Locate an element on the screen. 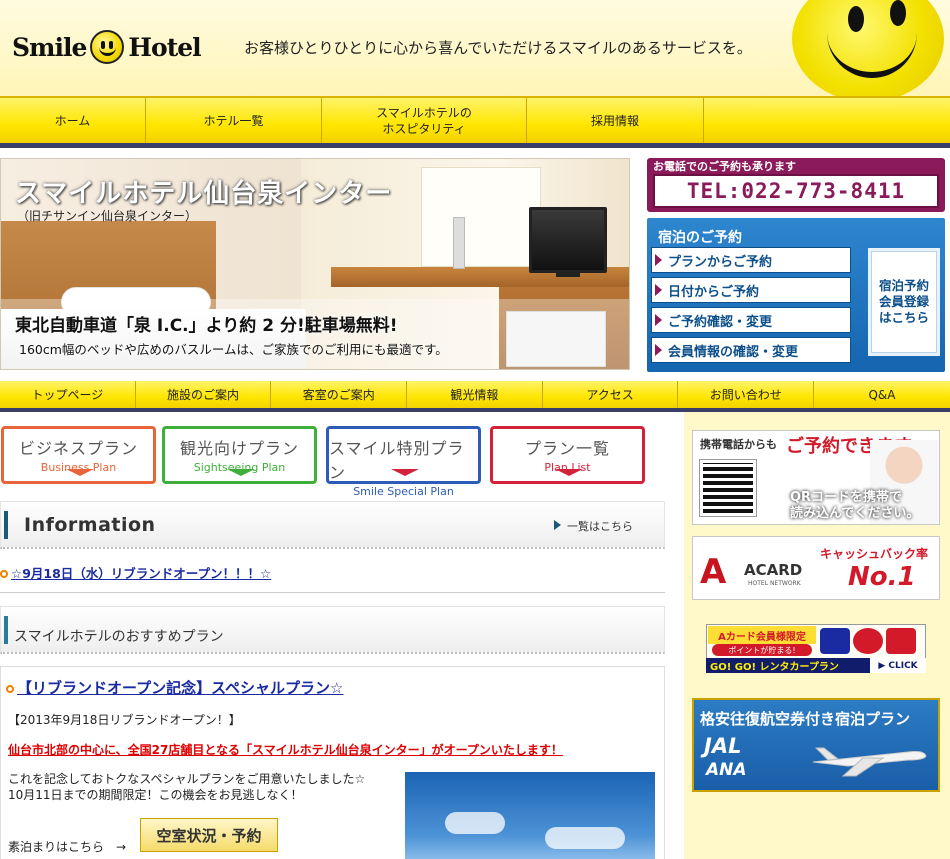 This screenshot has width=950, height=859. phone-number: TEL:022-773-8411 is located at coordinates (796, 191).